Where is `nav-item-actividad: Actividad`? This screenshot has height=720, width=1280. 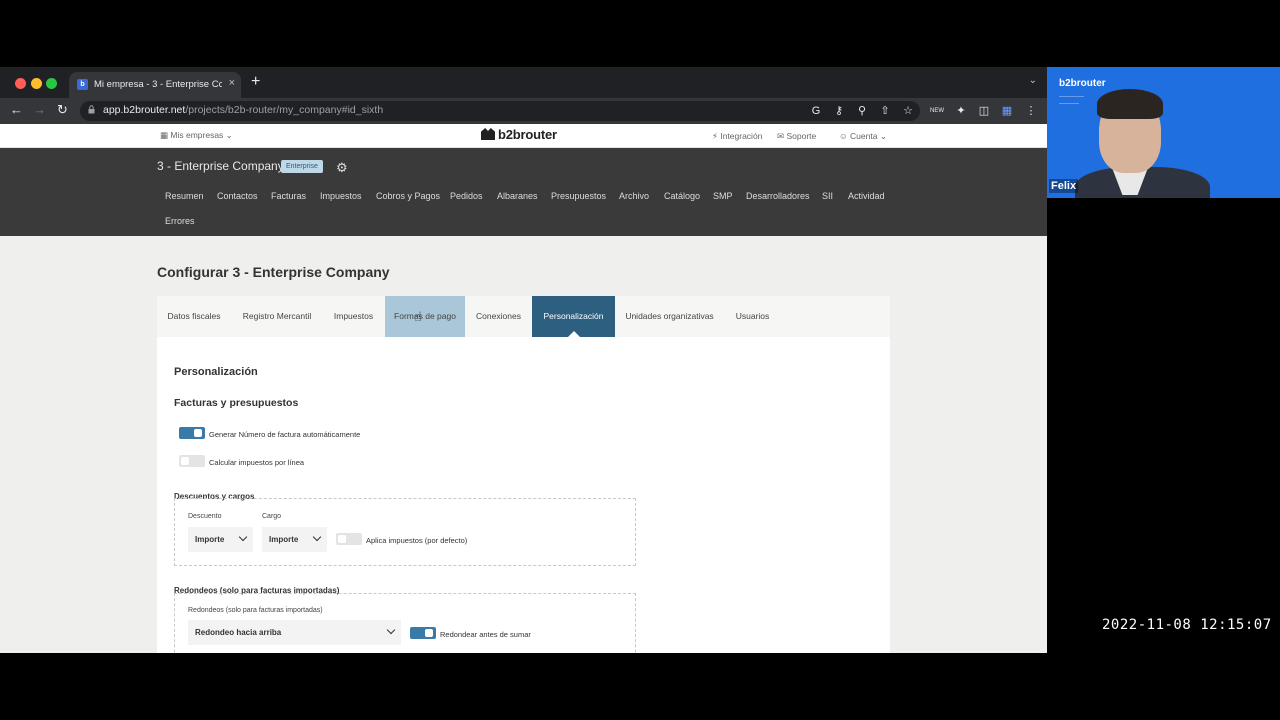
nav-item-actividad: Actividad is located at coordinates (866, 196).